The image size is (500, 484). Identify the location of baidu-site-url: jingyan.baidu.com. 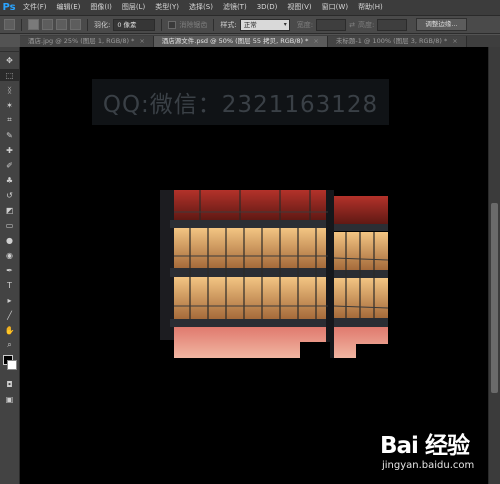
(428, 465).